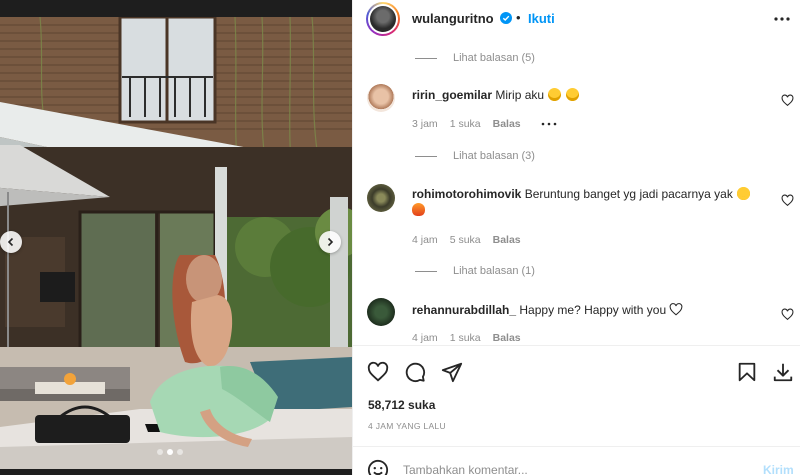  What do you see at coordinates (541, 18) in the screenshot?
I see `follow-button: Ikuti` at bounding box center [541, 18].